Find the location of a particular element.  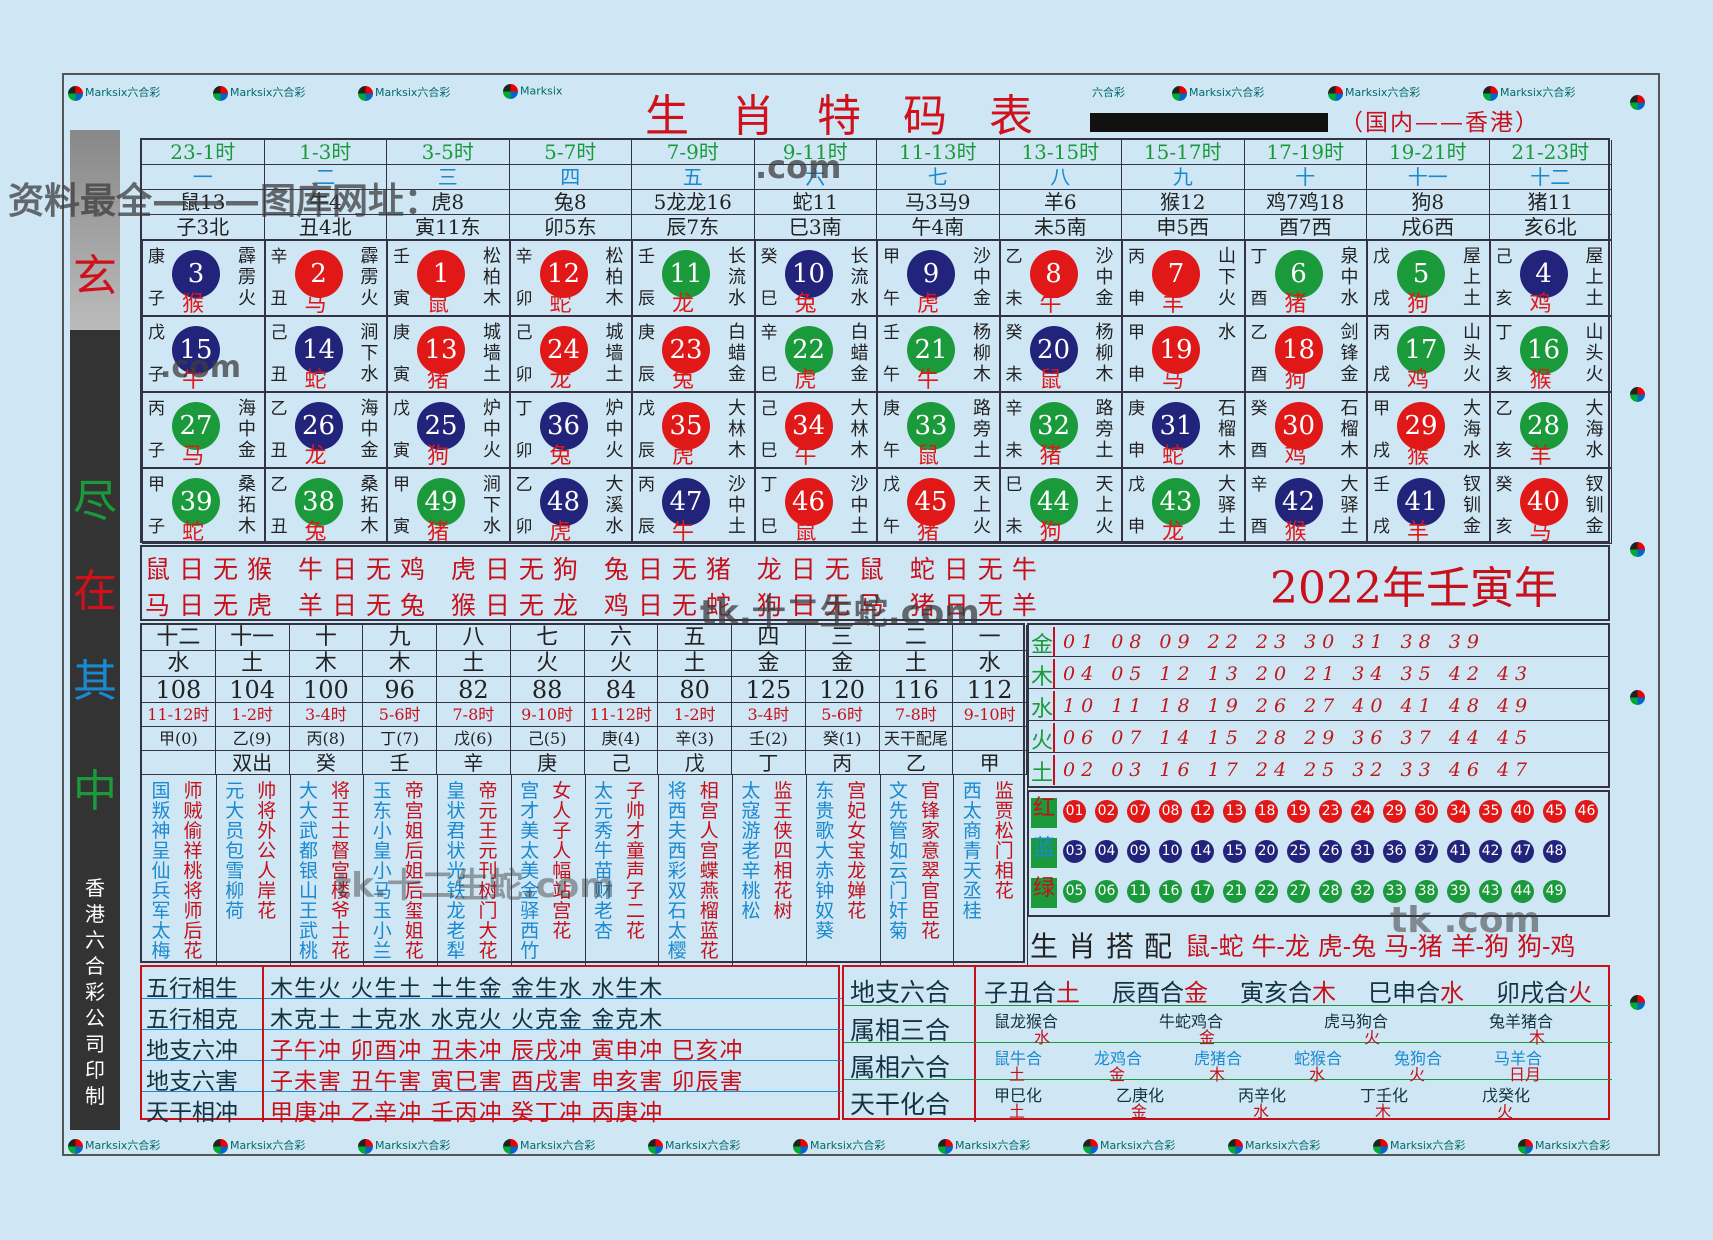

branch-direction: 卯5东 is located at coordinates (570, 227).